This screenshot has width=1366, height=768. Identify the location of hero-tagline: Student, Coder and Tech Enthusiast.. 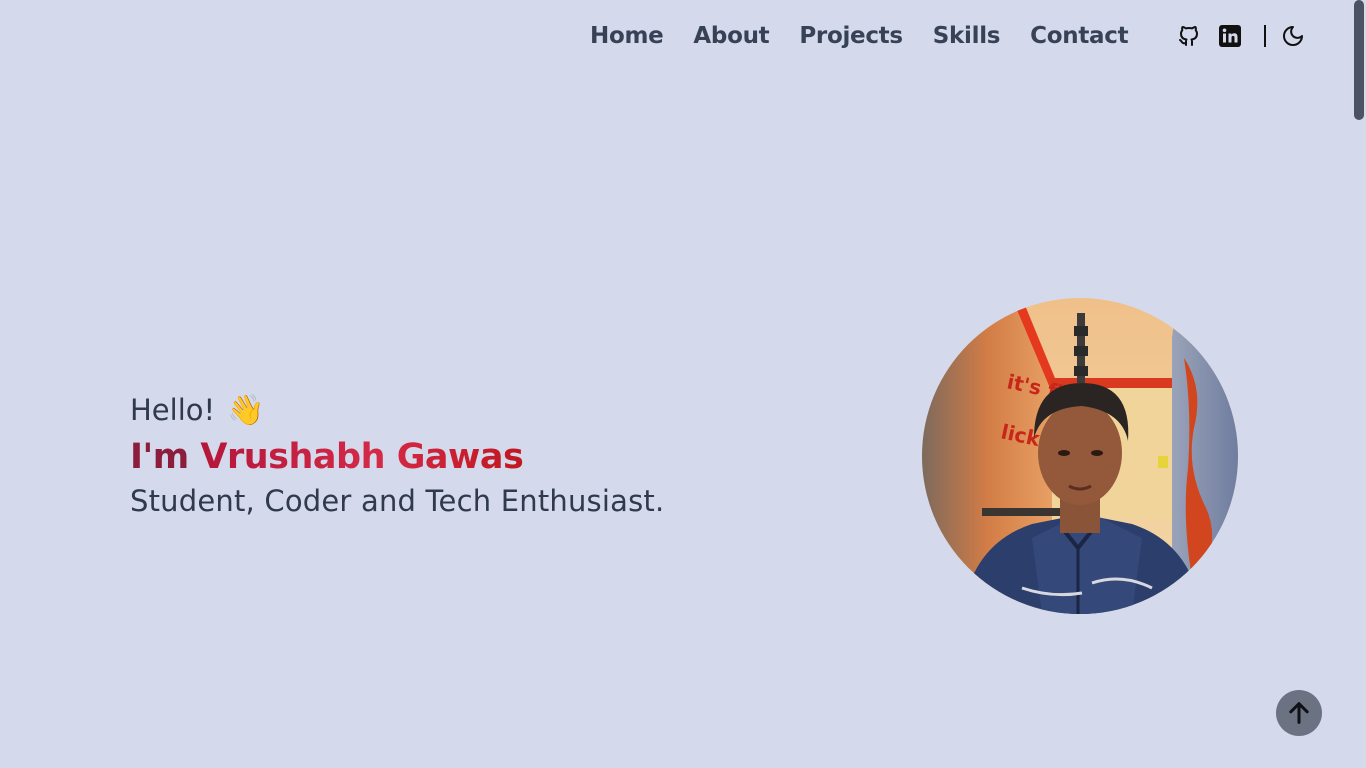
(397, 501).